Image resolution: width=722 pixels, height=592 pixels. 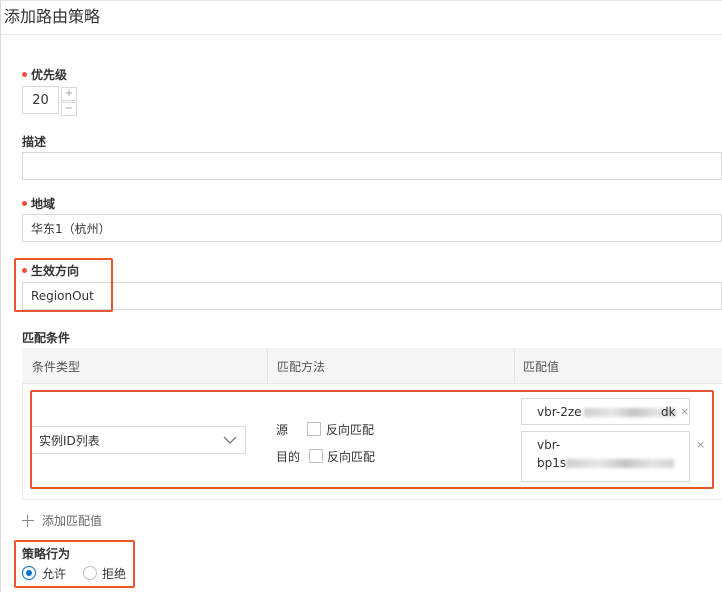 I want to click on match-value-text: vbr-2ze, so click(x=559, y=412).